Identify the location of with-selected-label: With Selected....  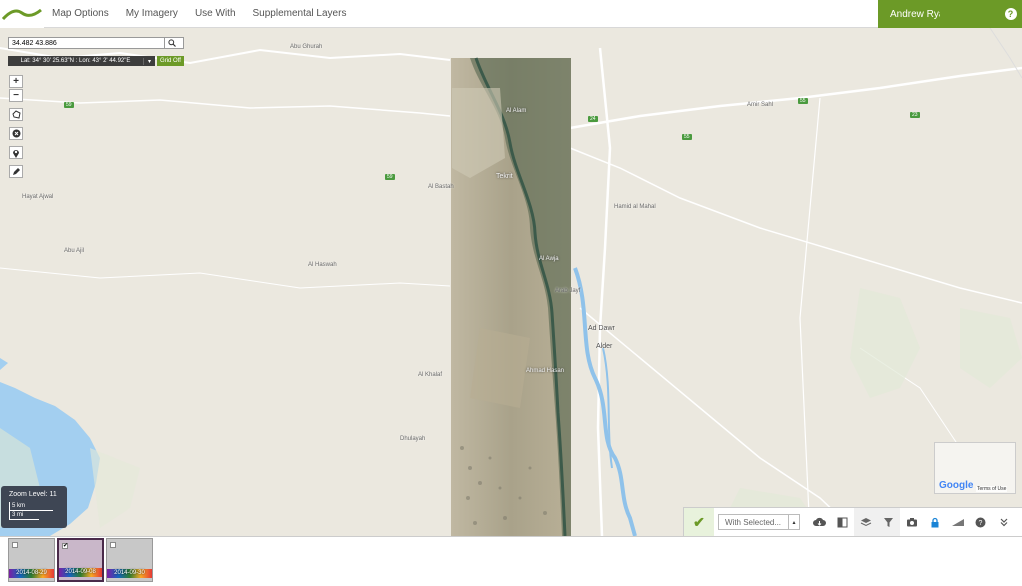
(753, 522).